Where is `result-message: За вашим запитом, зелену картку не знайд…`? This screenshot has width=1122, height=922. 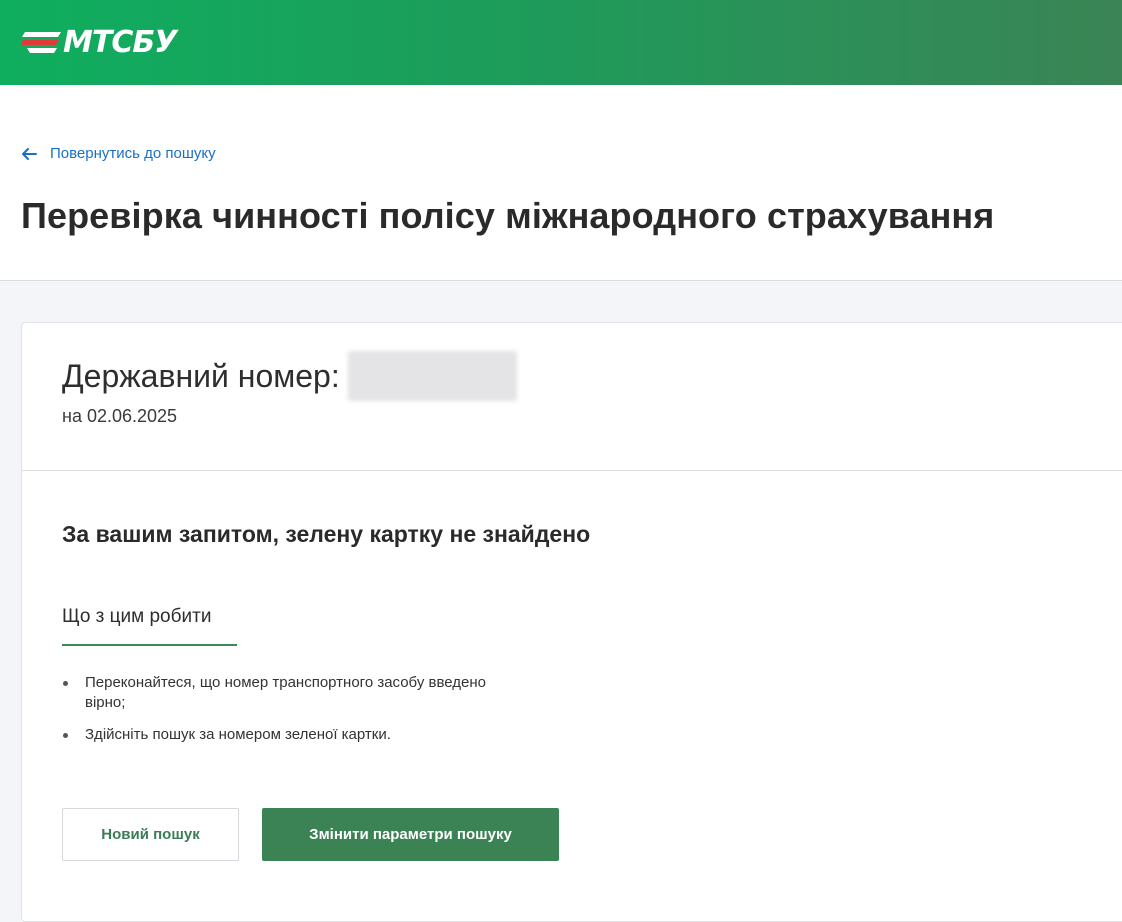 result-message: За вашим запитом, зелену картку не знайд… is located at coordinates (326, 534).